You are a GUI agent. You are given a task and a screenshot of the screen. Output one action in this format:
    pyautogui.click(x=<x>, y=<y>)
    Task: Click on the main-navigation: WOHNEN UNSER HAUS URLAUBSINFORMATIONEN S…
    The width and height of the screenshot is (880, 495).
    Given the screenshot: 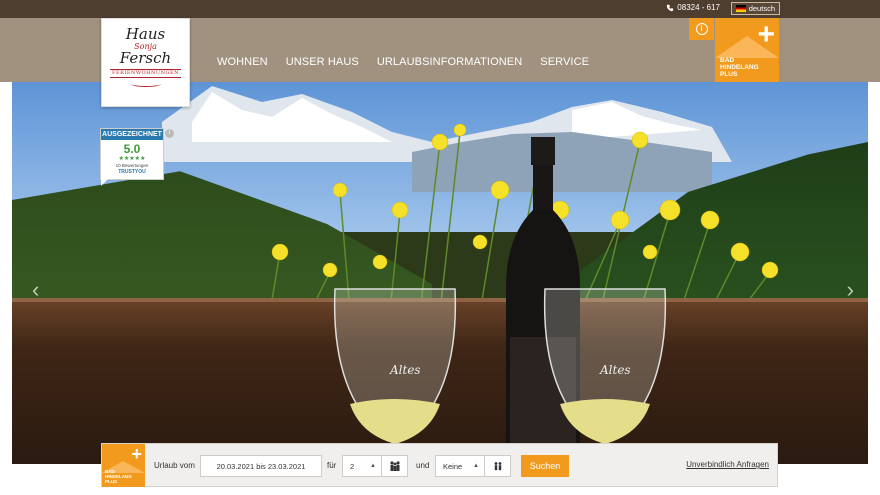 What is the action you would take?
    pyautogui.click(x=403, y=62)
    